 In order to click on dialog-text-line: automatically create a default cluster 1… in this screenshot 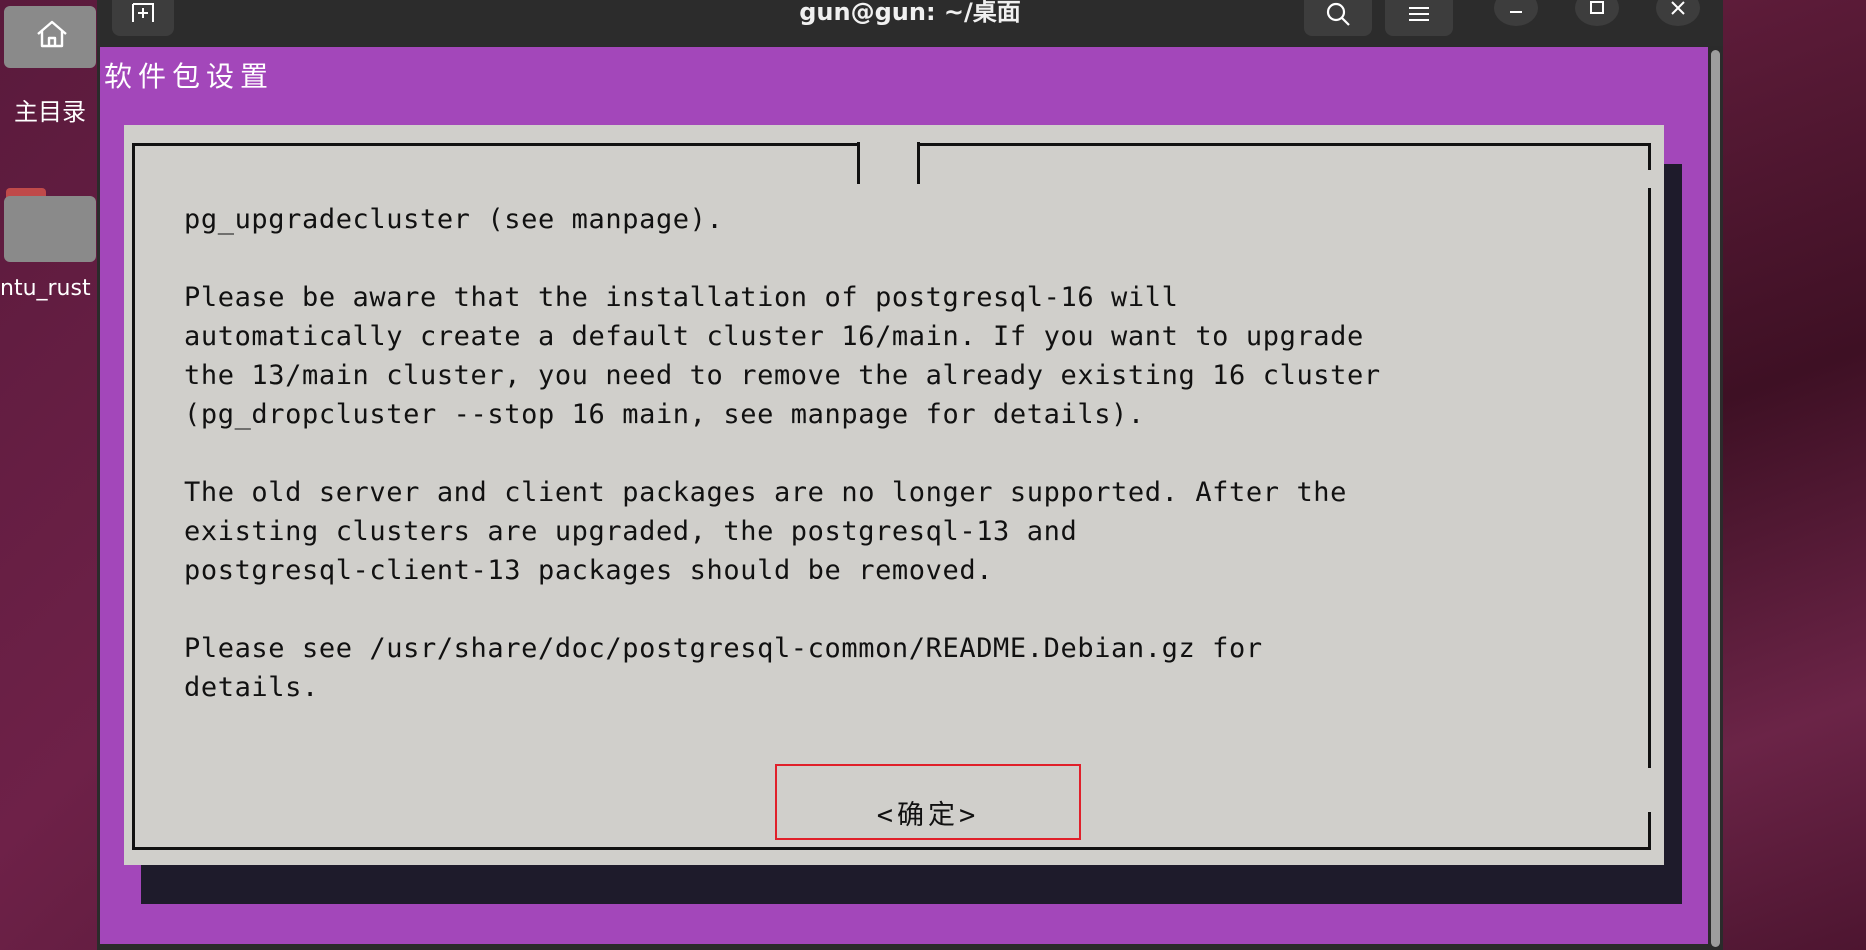, I will do `click(774, 336)`.